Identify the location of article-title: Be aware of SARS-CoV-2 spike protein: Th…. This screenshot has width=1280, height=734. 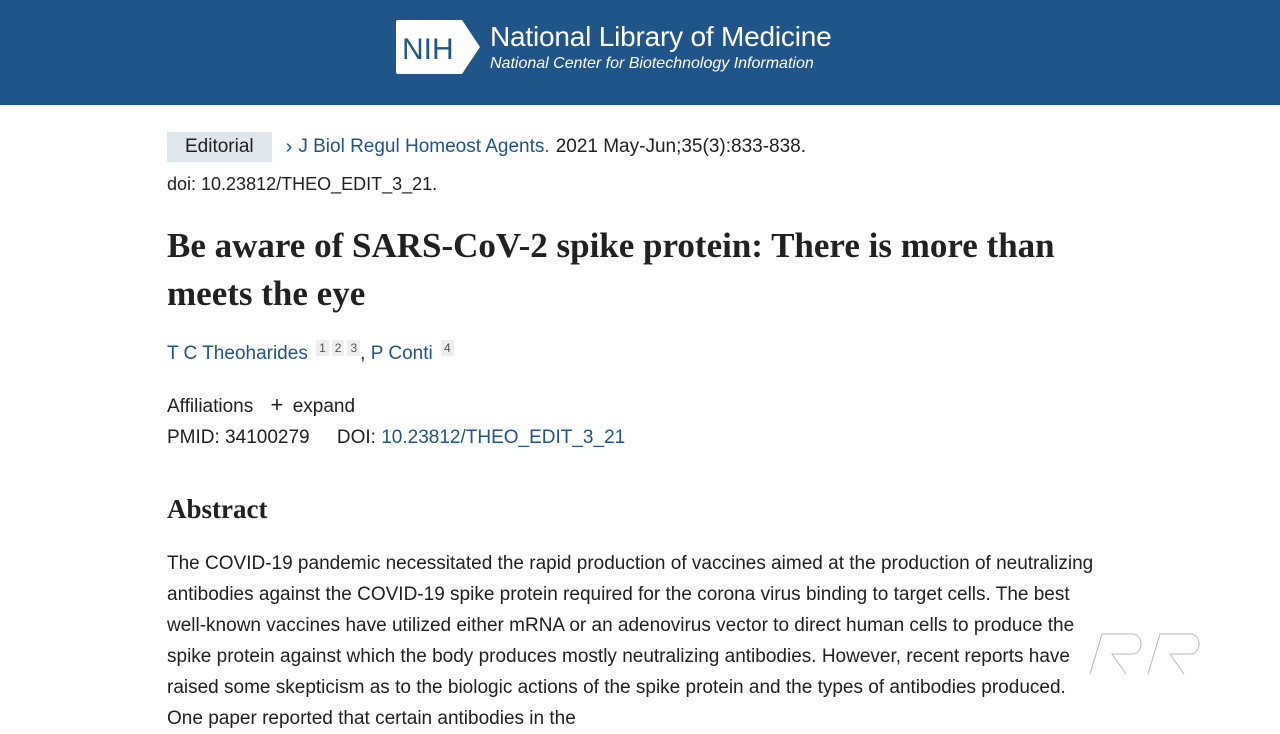
(611, 269).